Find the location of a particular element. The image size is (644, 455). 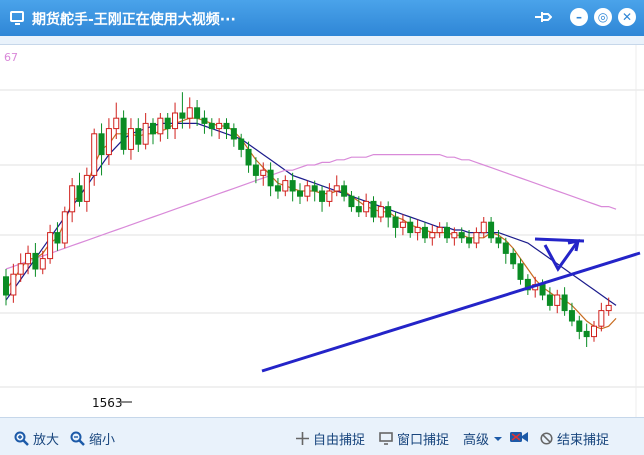

free-capture-label: 自由捕捉 is located at coordinates (339, 440).